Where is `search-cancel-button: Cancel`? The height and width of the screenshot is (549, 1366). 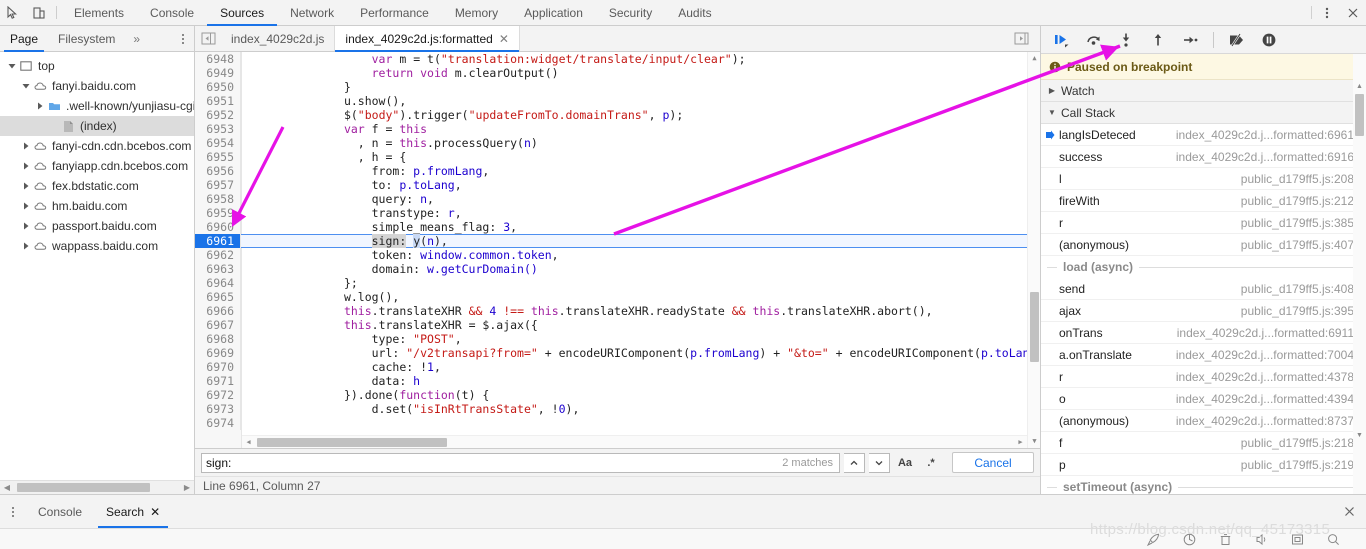
search-cancel-button: Cancel is located at coordinates (993, 462).